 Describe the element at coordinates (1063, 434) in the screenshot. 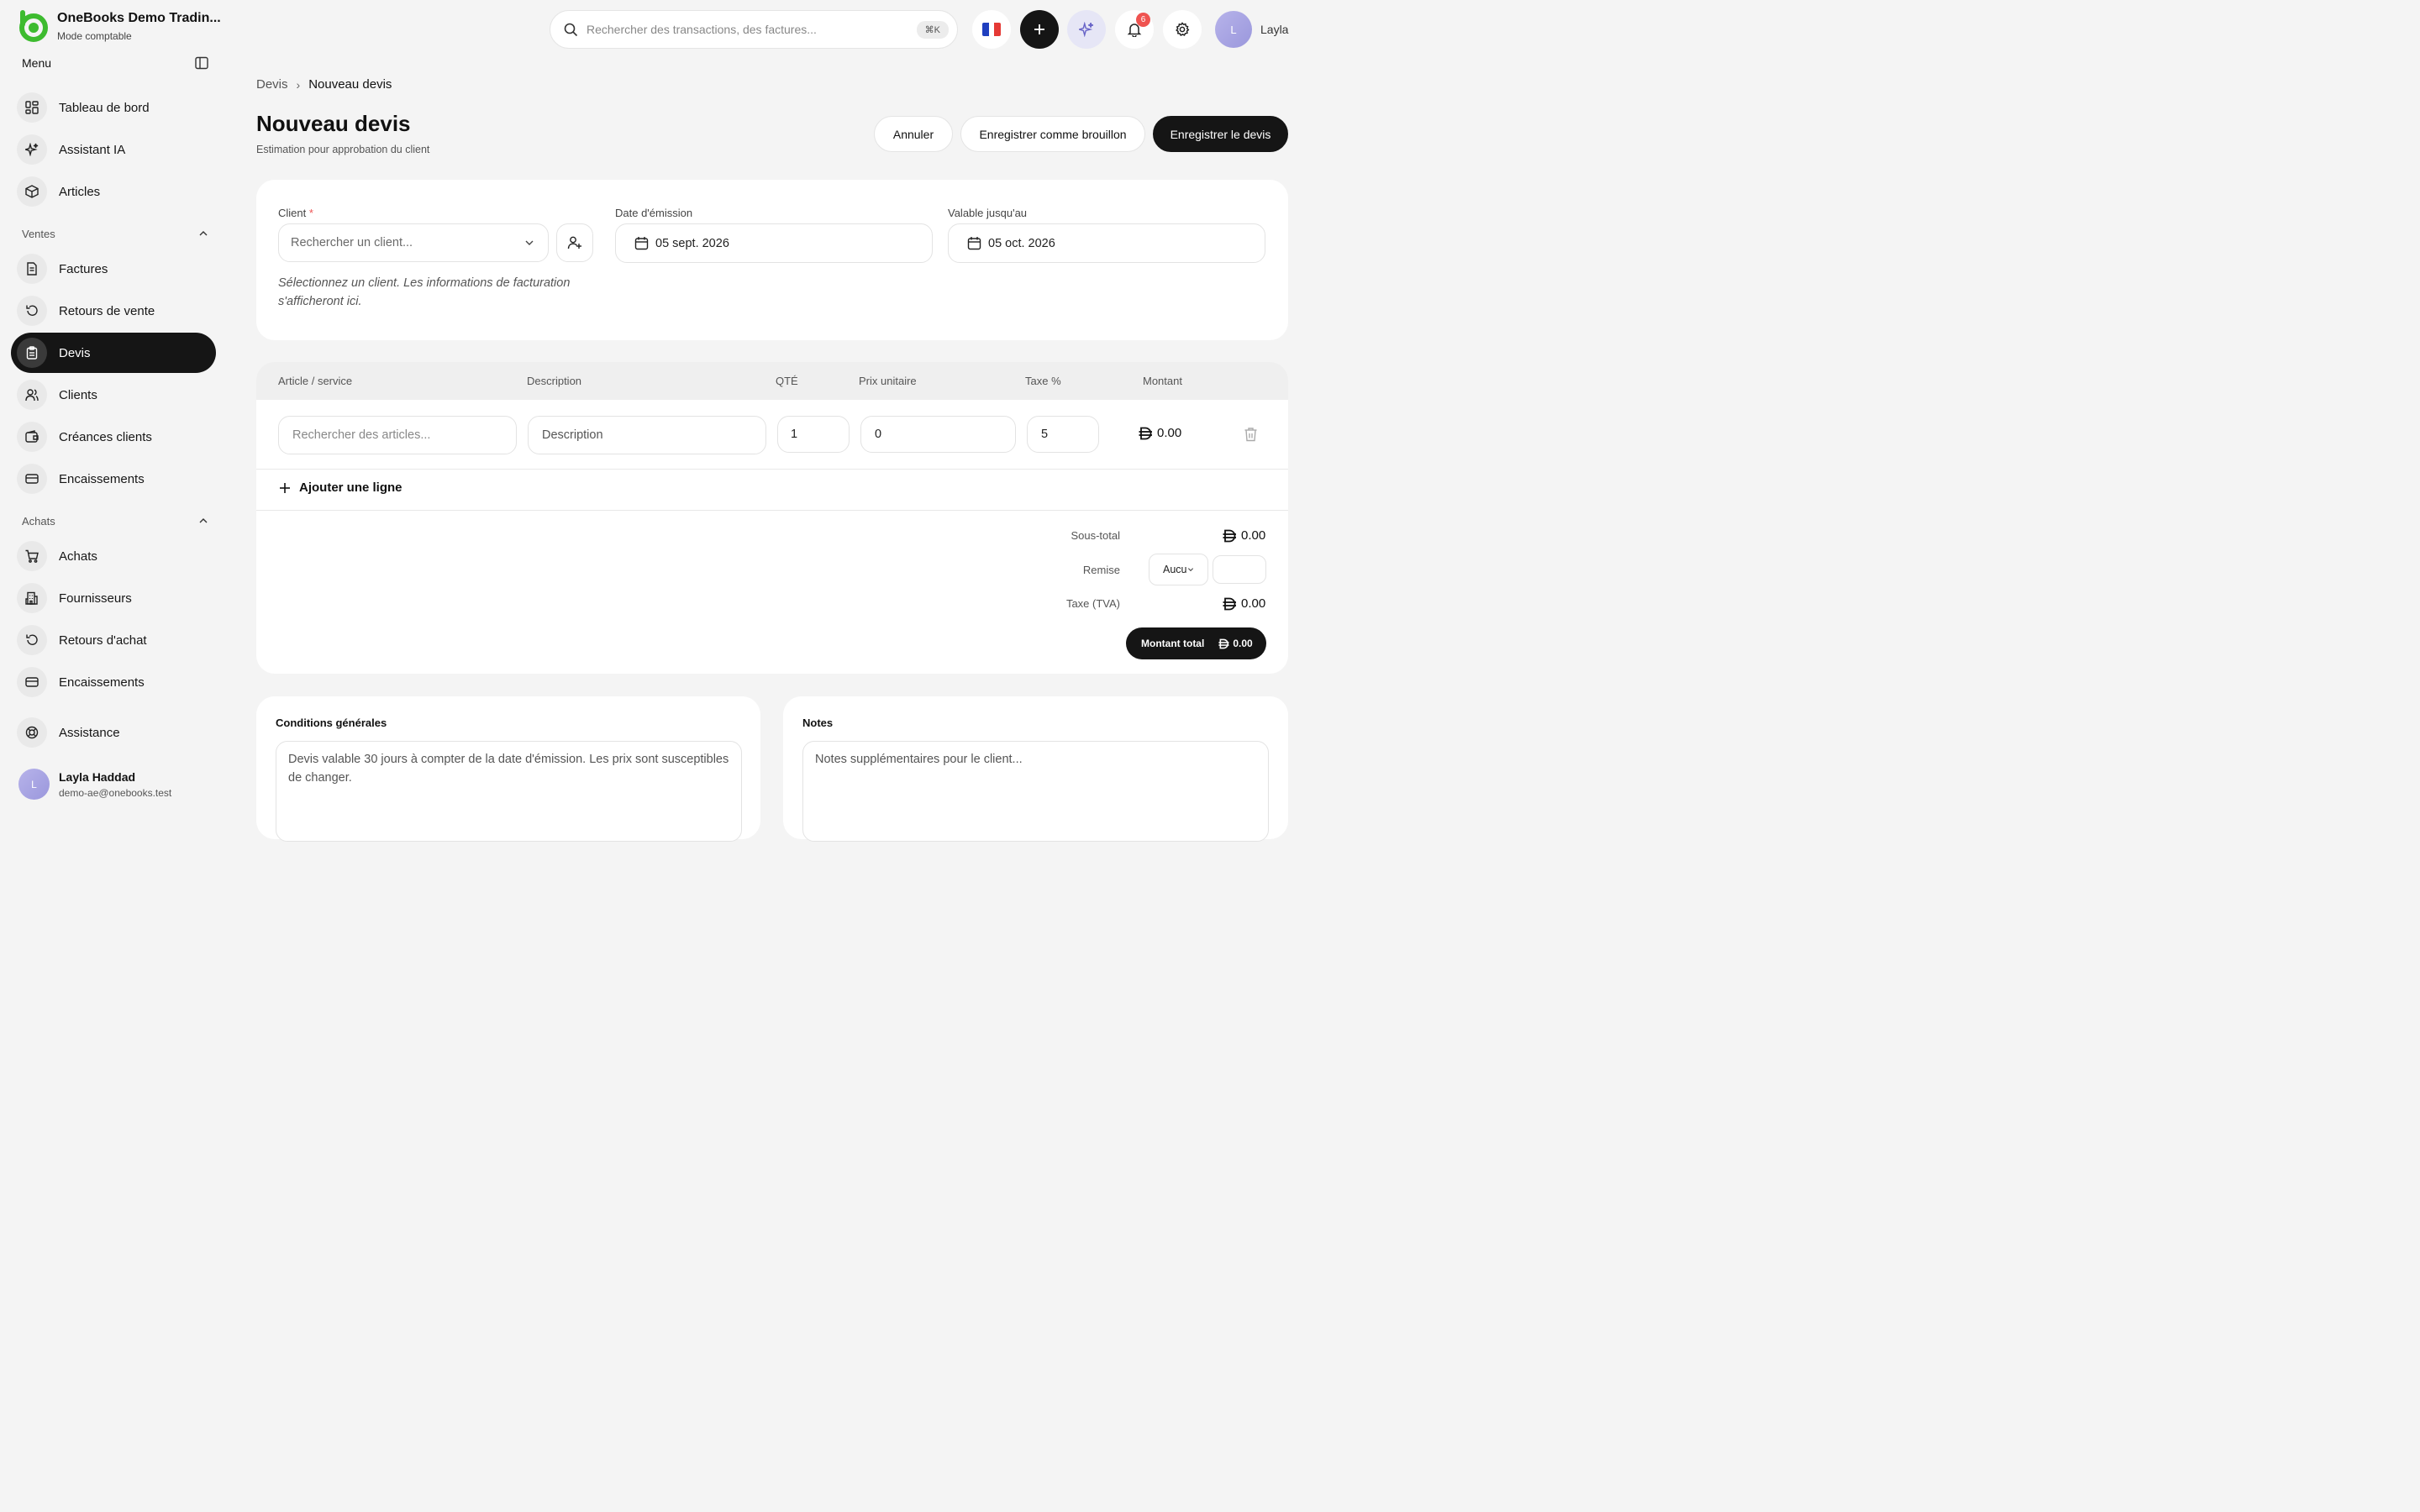

I see `tax-input: 5` at that location.